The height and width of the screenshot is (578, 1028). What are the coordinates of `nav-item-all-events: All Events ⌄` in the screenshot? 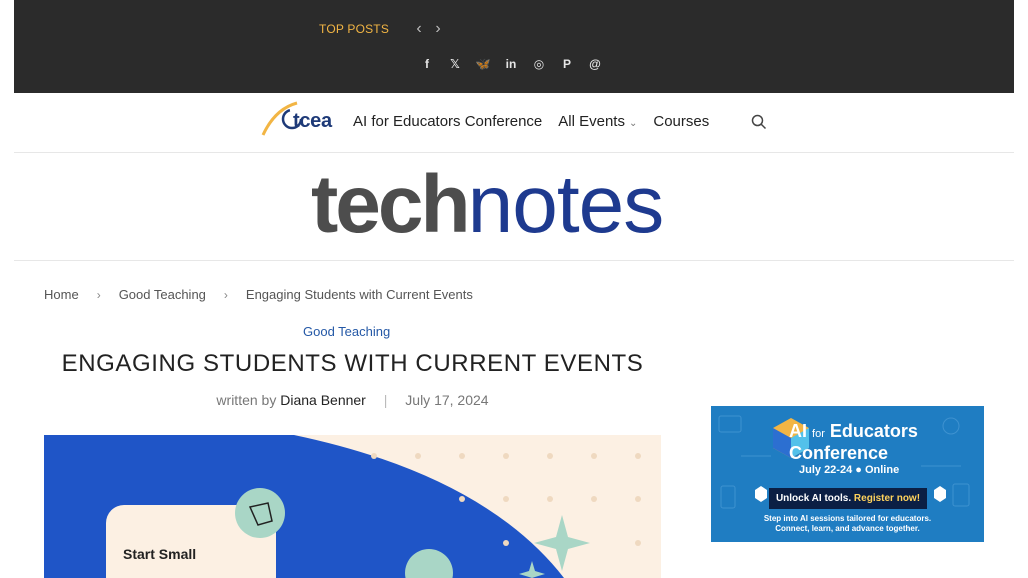 It's located at (597, 121).